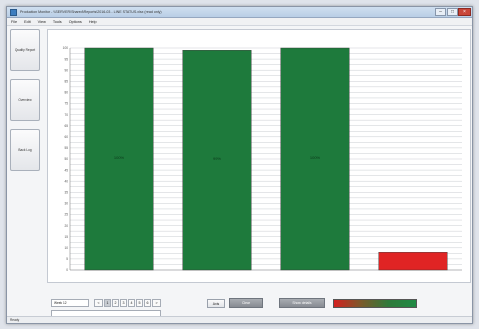  I want to click on status-gradient-scale, so click(375, 303).